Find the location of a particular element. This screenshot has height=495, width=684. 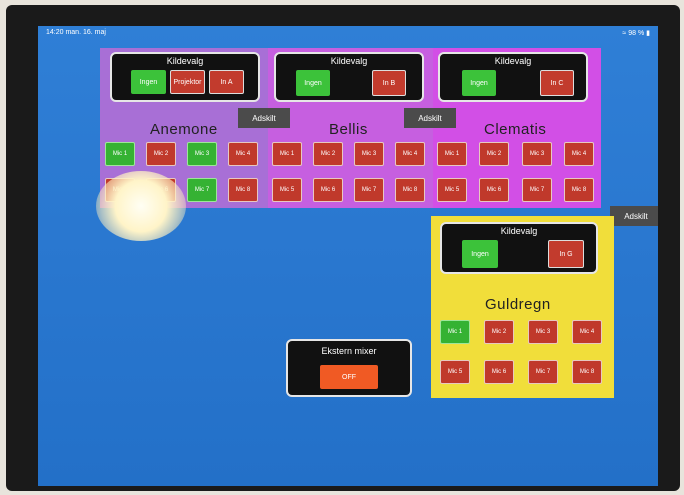

bellis-mic-4: Mic 4 is located at coordinates (410, 154).